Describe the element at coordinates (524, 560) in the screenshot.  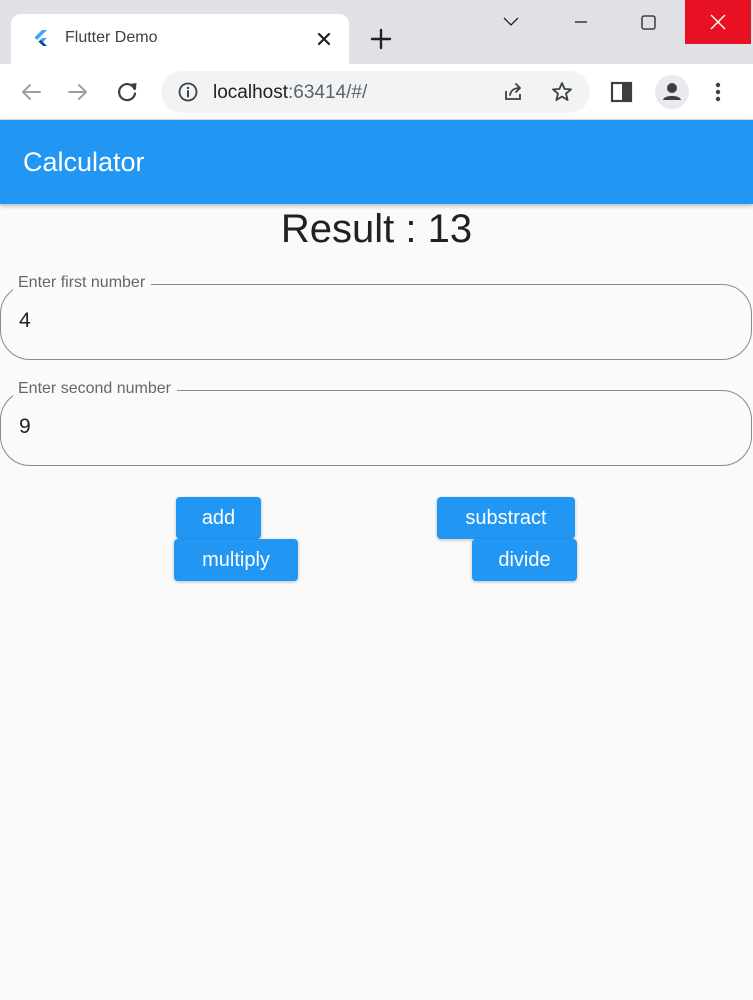
I see `divide-button: divide` at that location.